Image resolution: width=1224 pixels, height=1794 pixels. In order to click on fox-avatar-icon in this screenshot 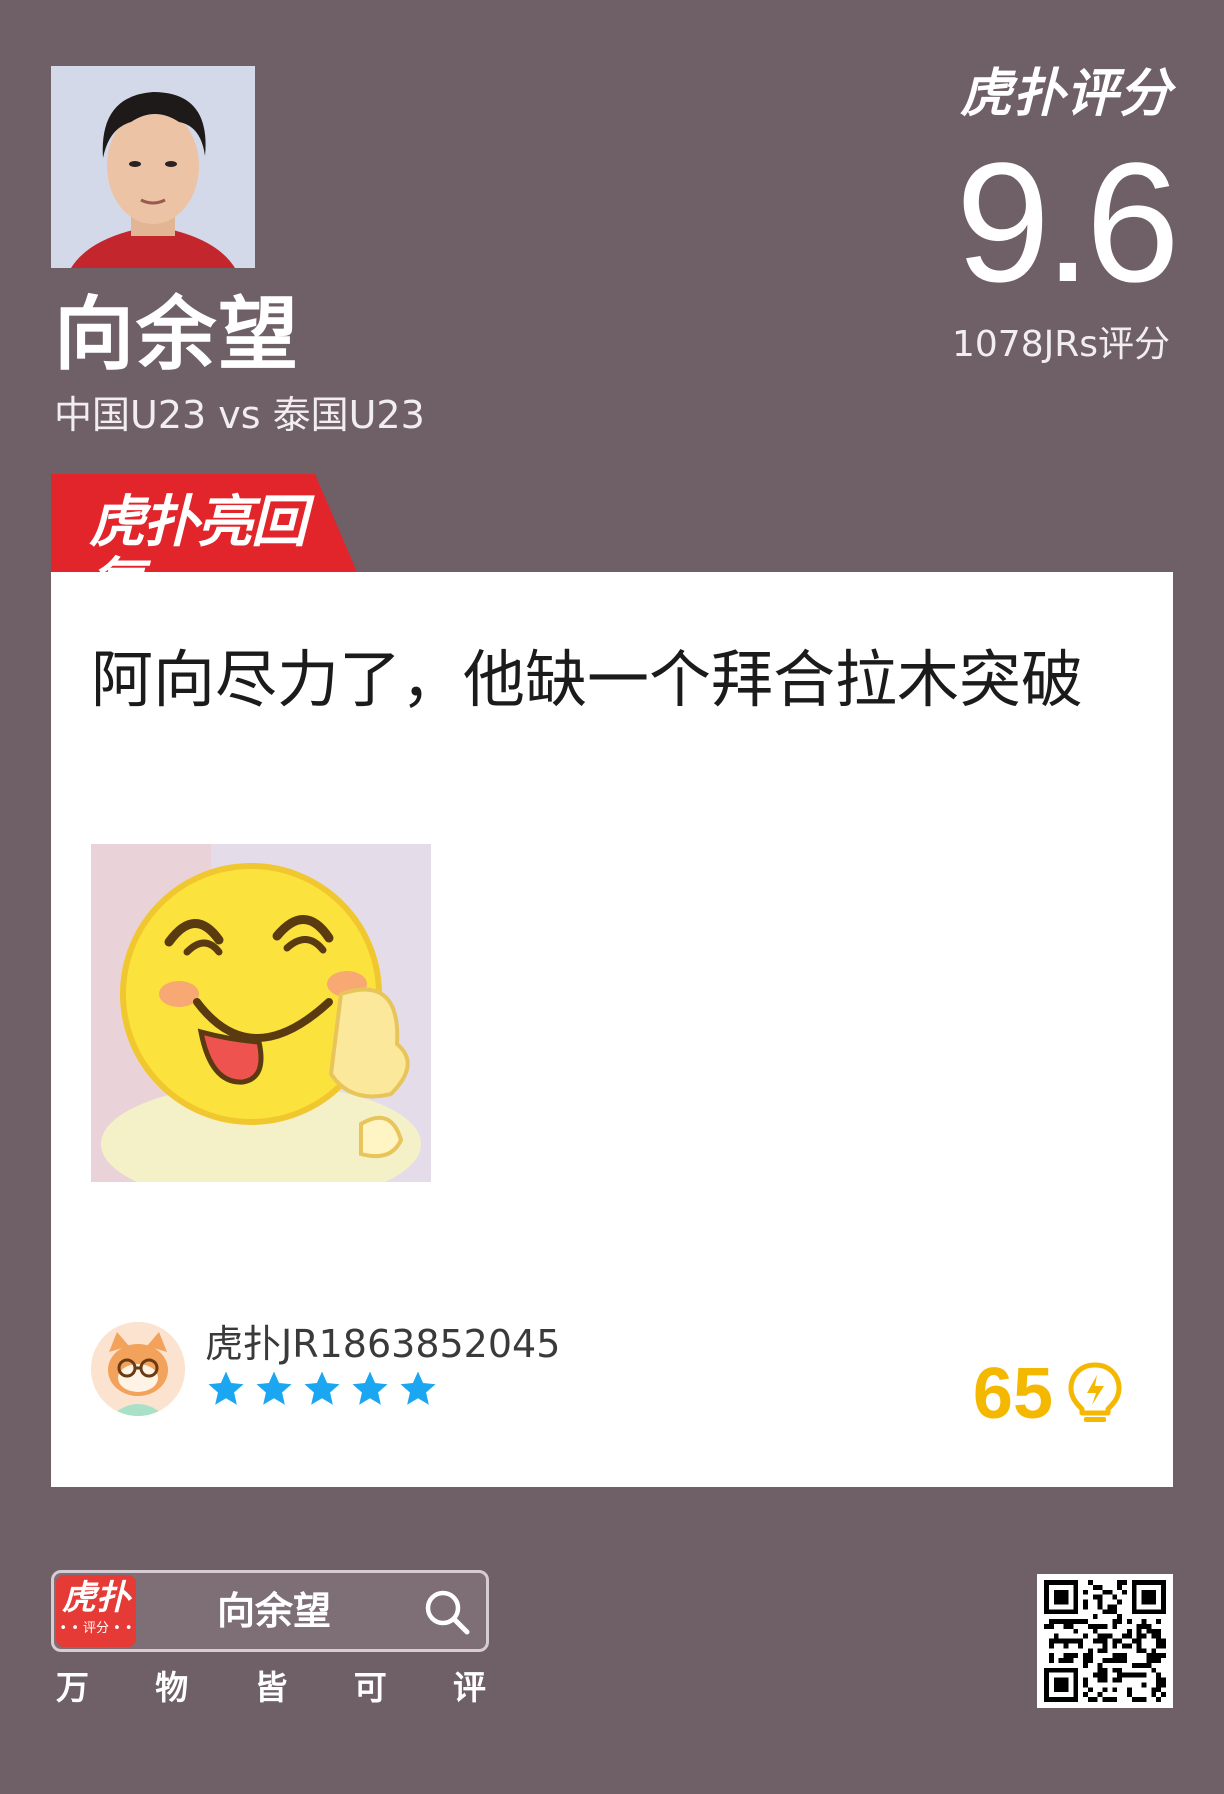, I will do `click(138, 1369)`.